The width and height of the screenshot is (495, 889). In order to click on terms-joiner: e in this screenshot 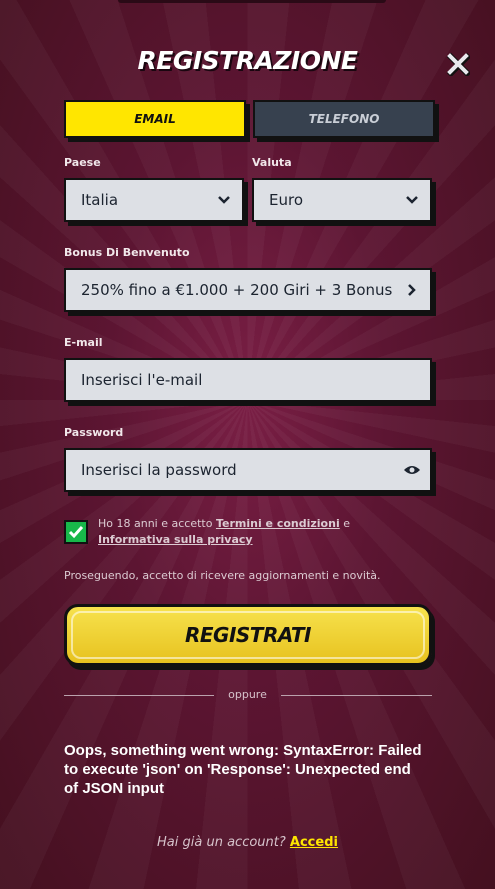, I will do `click(347, 523)`.